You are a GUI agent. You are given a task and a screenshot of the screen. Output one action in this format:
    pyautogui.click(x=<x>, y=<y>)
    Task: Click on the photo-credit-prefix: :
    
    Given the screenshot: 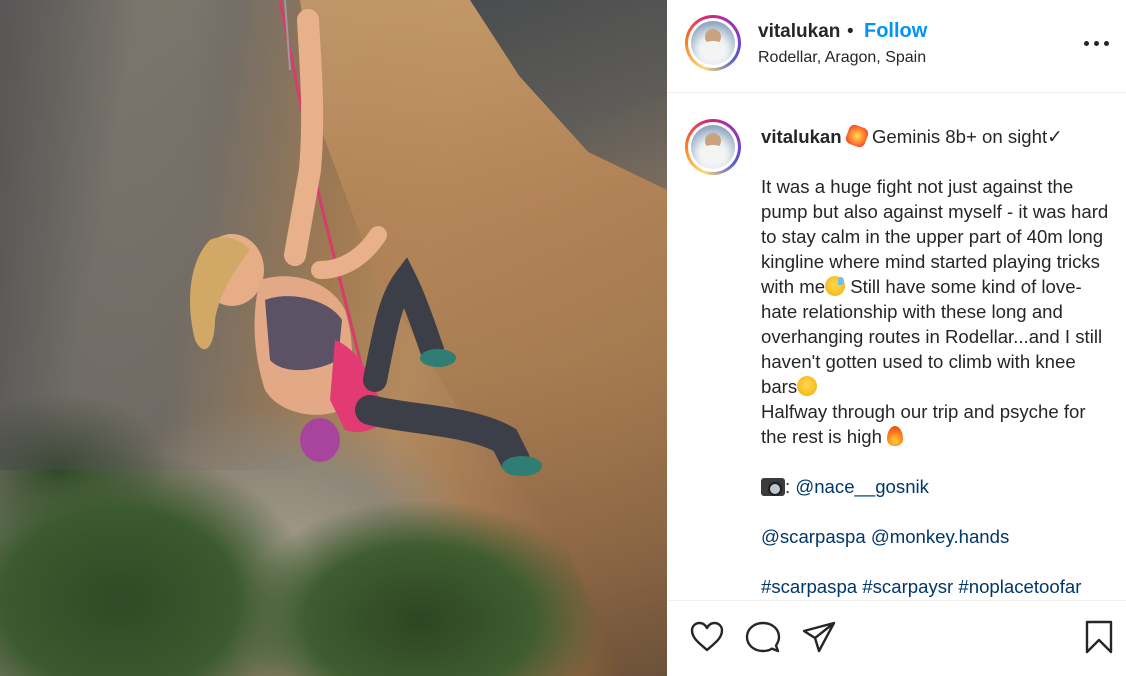 What is the action you would take?
    pyautogui.click(x=790, y=486)
    